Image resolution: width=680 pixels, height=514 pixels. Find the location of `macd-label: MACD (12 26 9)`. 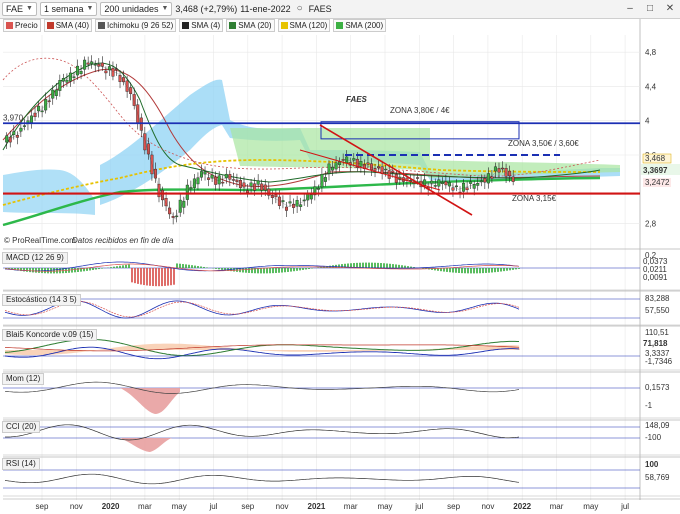

macd-label: MACD (12 26 9) is located at coordinates (35, 258).